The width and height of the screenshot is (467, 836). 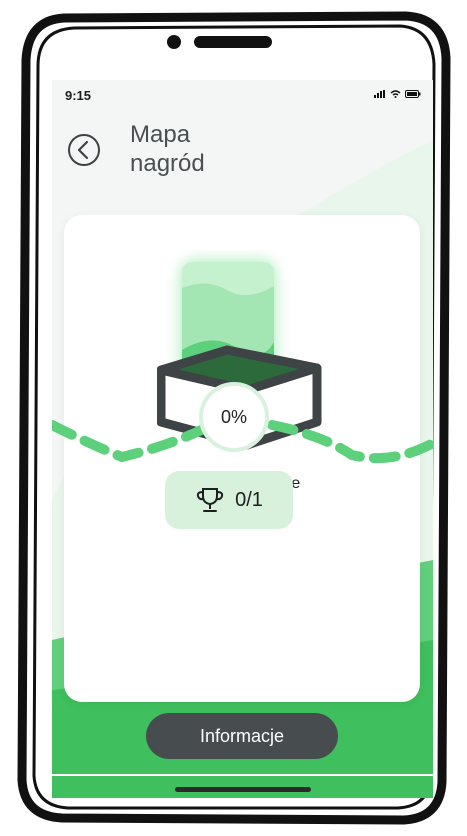 I want to click on info-button: Informacje, so click(x=242, y=736).